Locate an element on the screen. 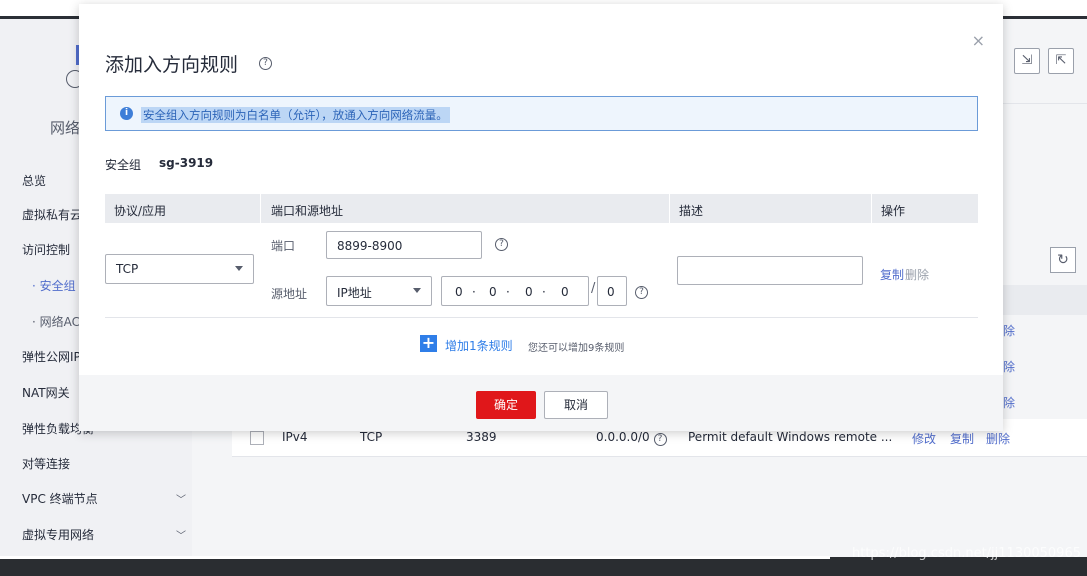 The height and width of the screenshot is (576, 1087). refresh-icon: ↻ is located at coordinates (1063, 260).